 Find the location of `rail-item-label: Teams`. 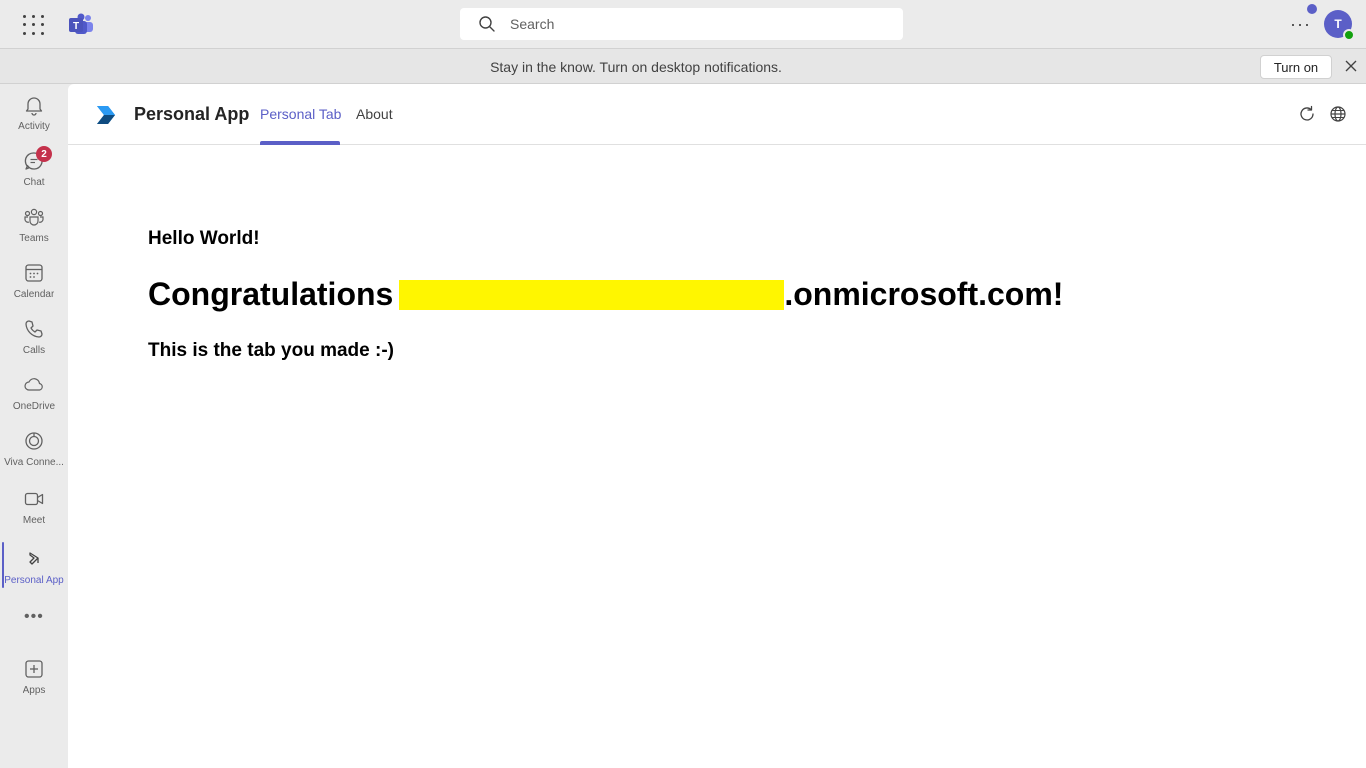

rail-item-label: Teams is located at coordinates (34, 238).